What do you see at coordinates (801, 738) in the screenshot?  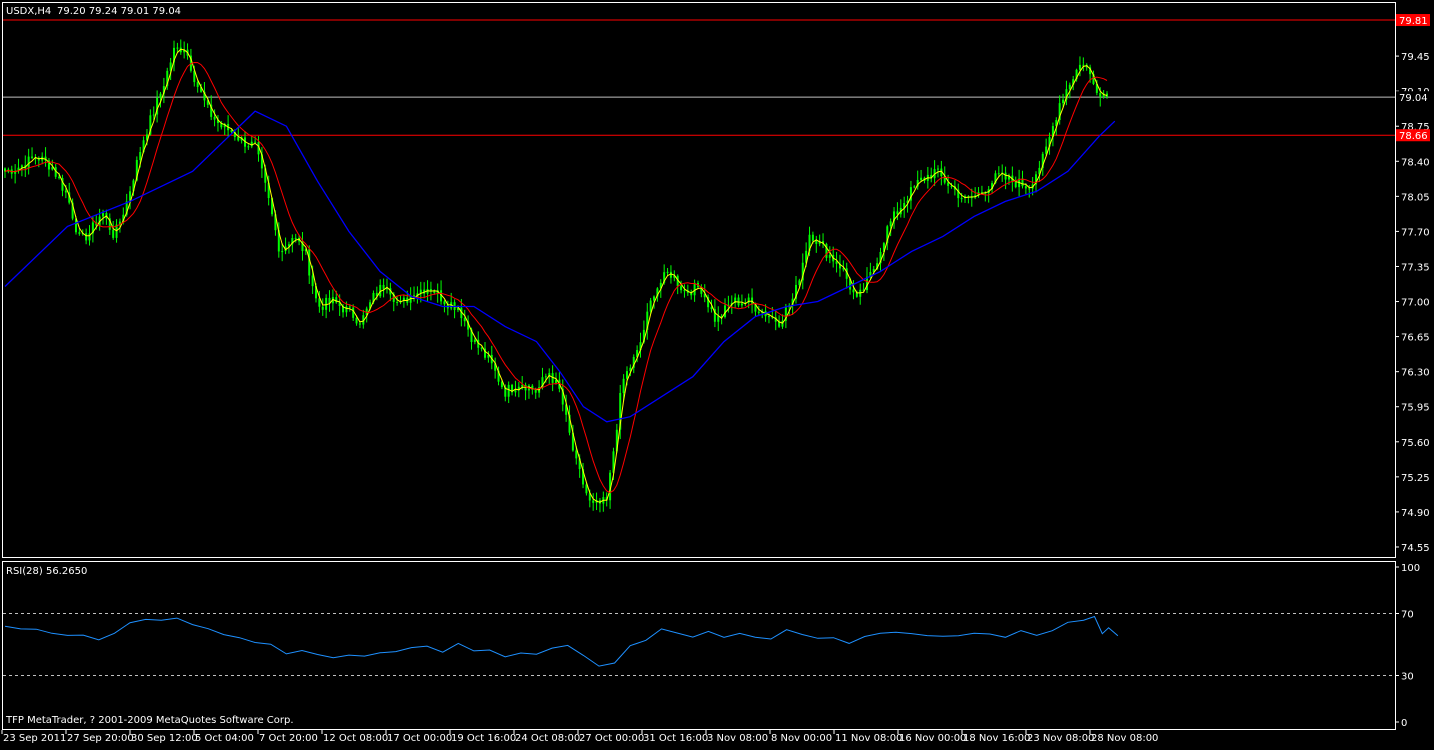 I see `time-tick-label: 8 Nov 00:00` at bounding box center [801, 738].